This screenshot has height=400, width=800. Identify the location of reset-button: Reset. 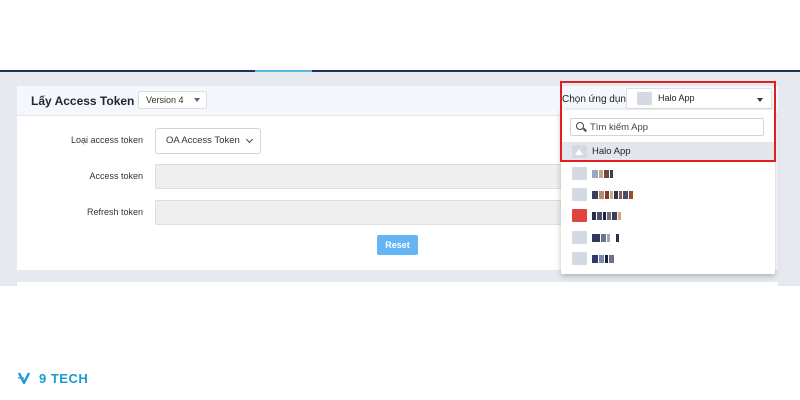
(397, 245).